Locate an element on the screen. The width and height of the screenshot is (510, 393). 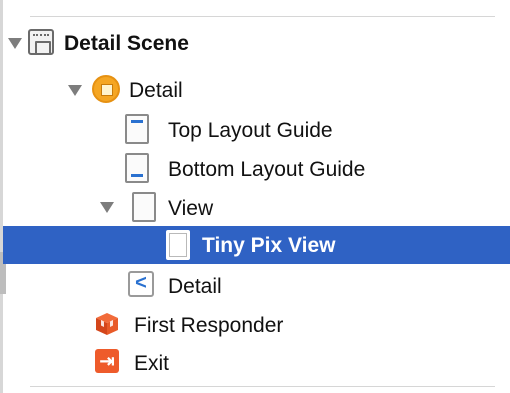
first-responder-icon is located at coordinates (107, 324).